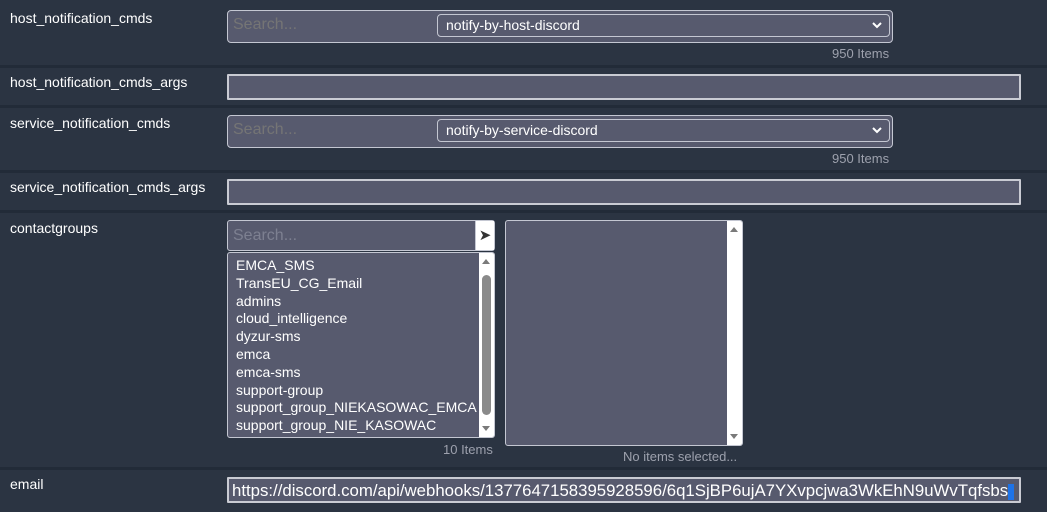 This screenshot has width=1047, height=512. Describe the element at coordinates (356, 302) in the screenshot. I see `list-item: admins` at that location.